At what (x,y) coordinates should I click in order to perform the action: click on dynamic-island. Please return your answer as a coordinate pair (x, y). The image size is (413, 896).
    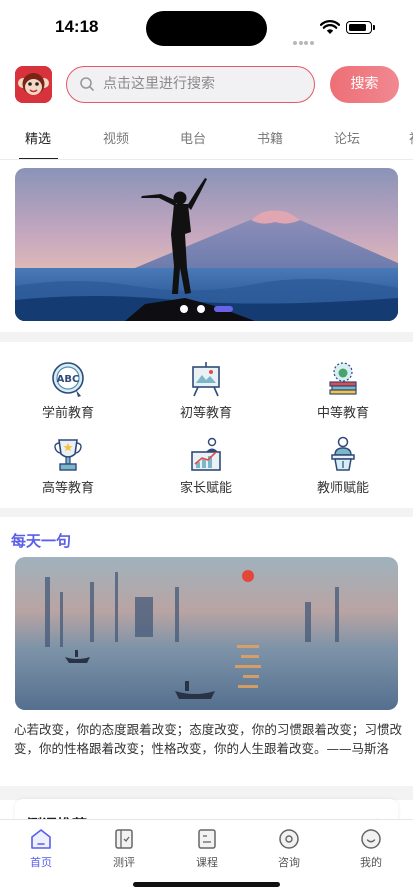
    Looking at the image, I should click on (206, 28).